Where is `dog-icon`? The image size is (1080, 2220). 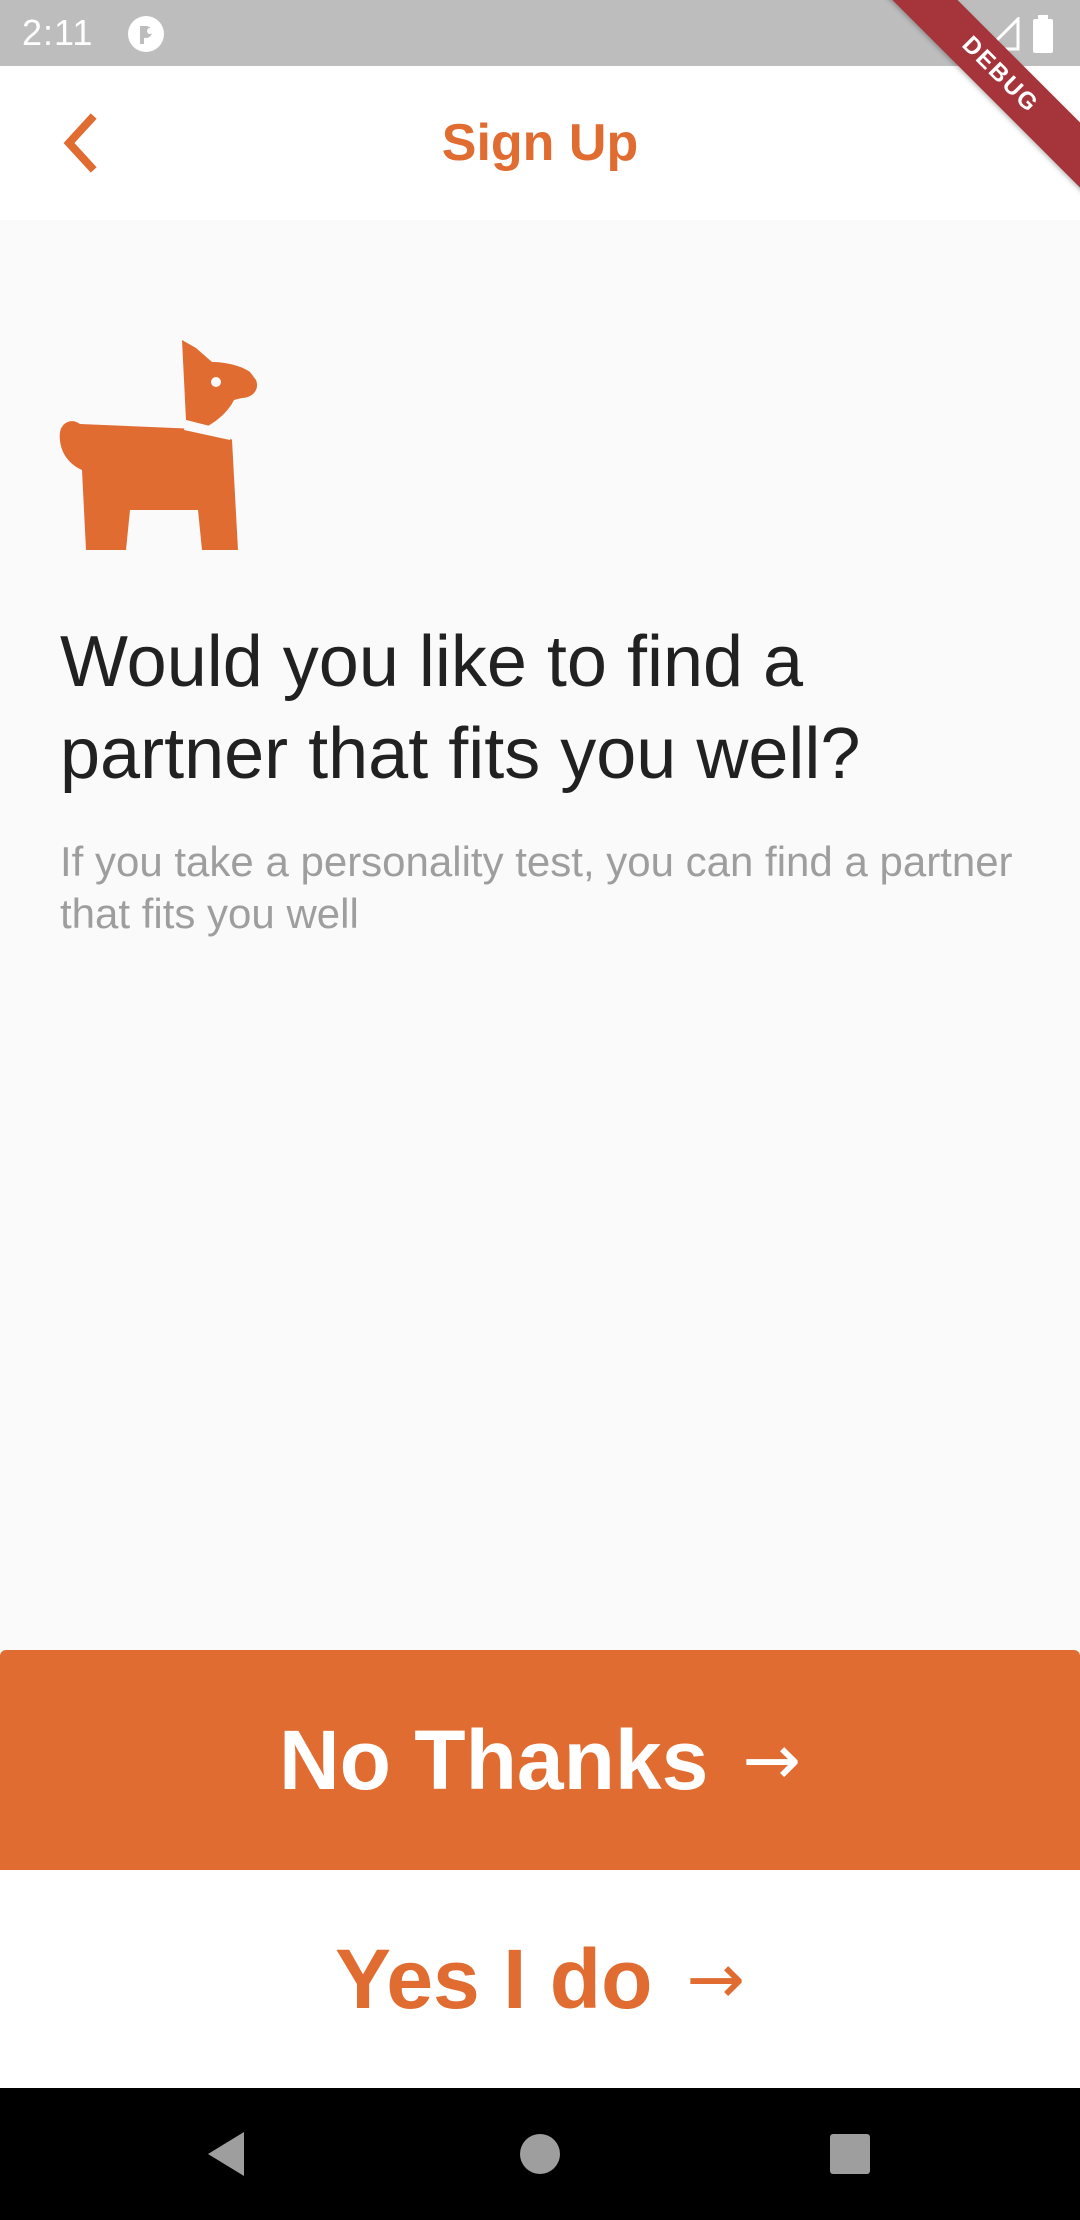 dog-icon is located at coordinates (158, 445).